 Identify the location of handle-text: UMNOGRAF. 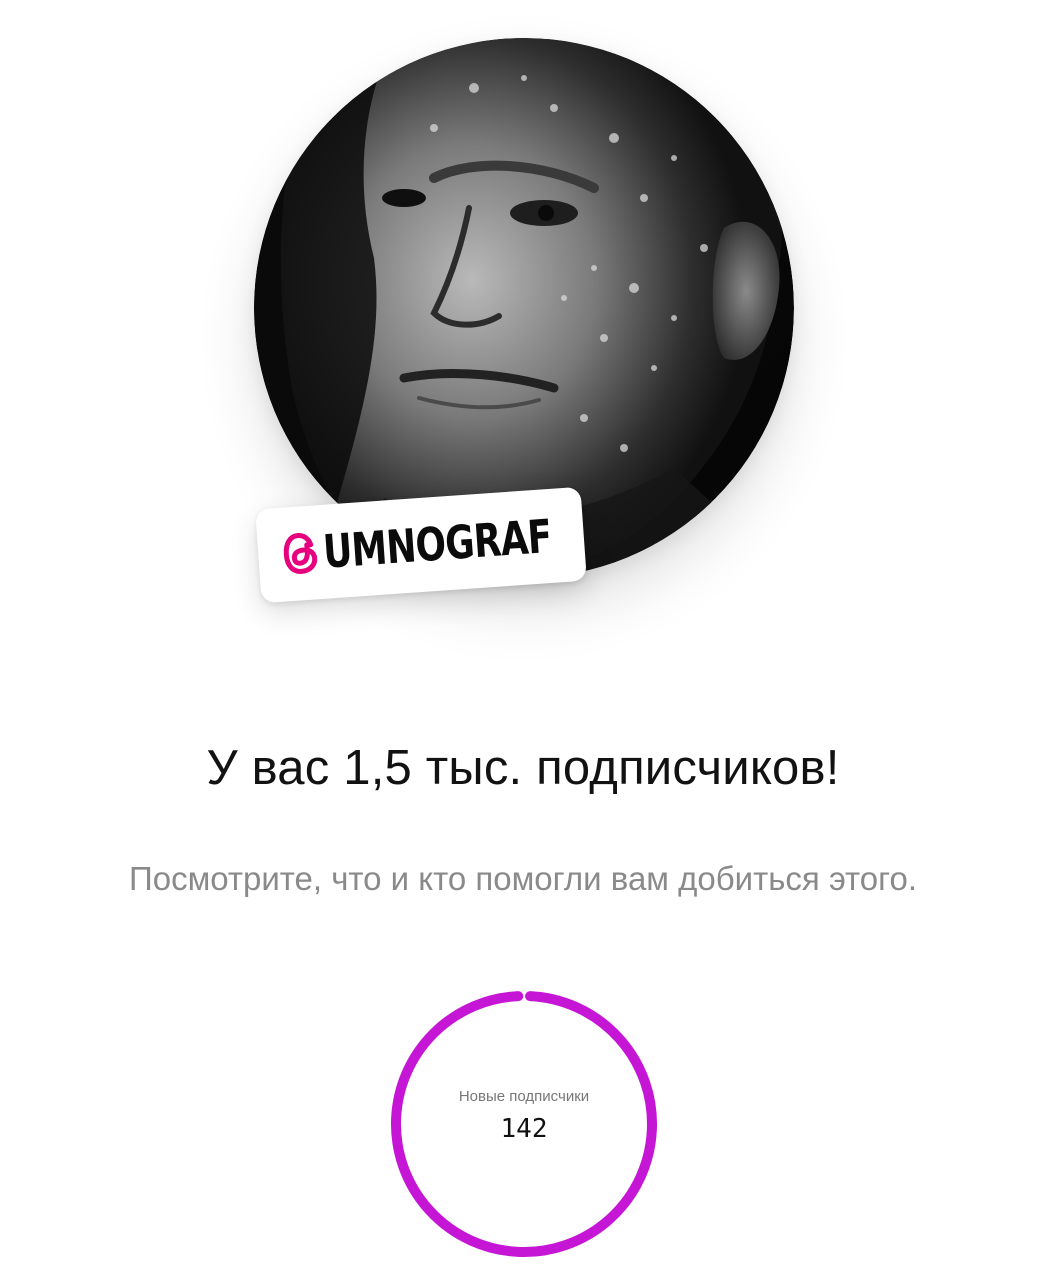
(437, 543).